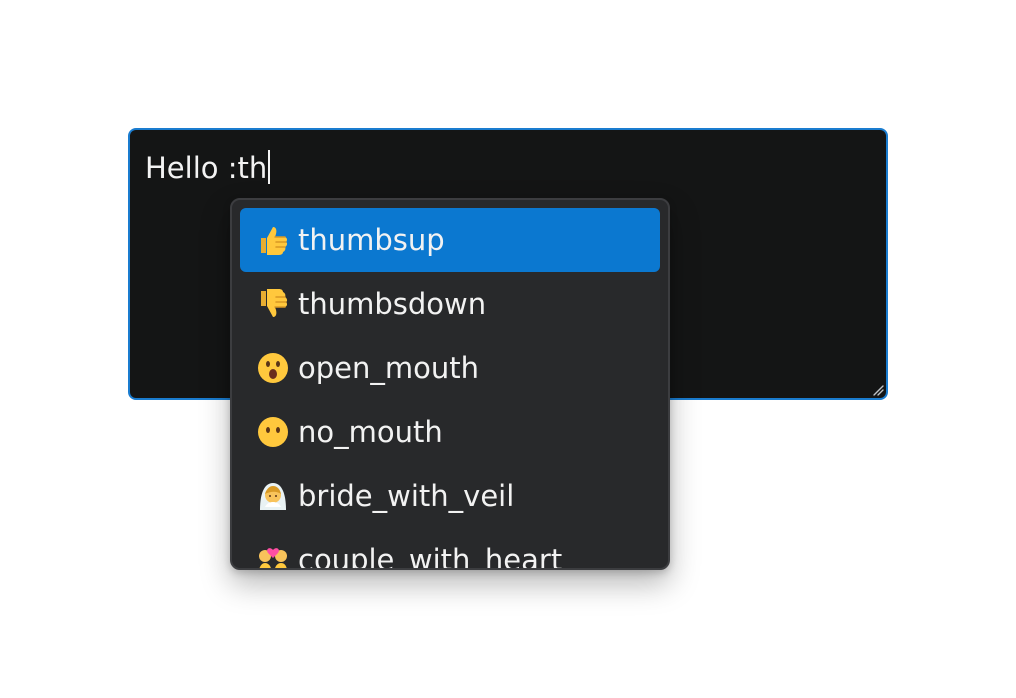 The height and width of the screenshot is (698, 1016). I want to click on bride-with-veil-icon, so click(273, 496).